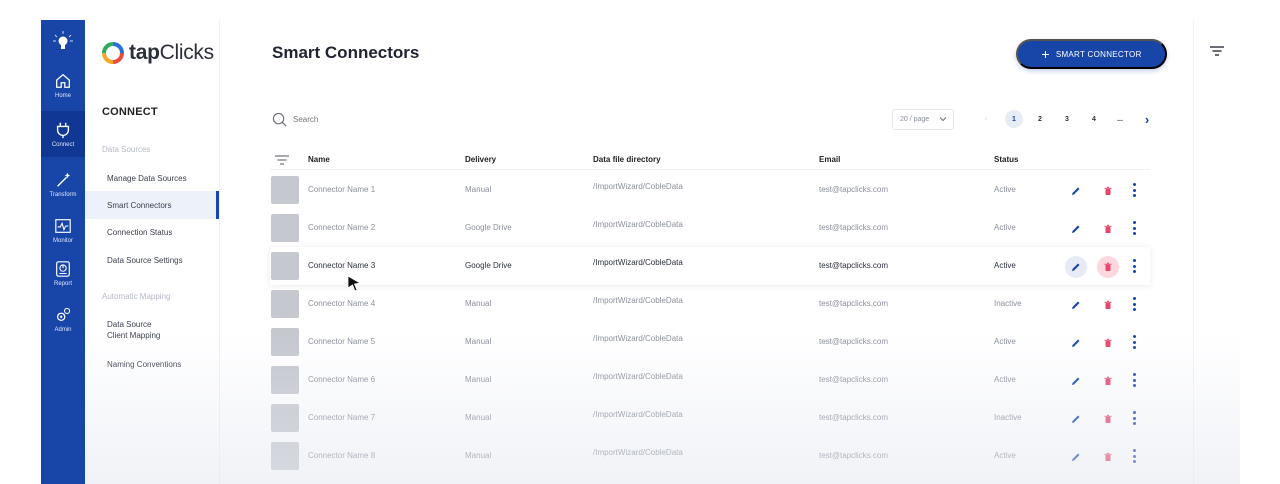 The image size is (1280, 484). What do you see at coordinates (829, 159) in the screenshot?
I see `col-email: Email` at bounding box center [829, 159].